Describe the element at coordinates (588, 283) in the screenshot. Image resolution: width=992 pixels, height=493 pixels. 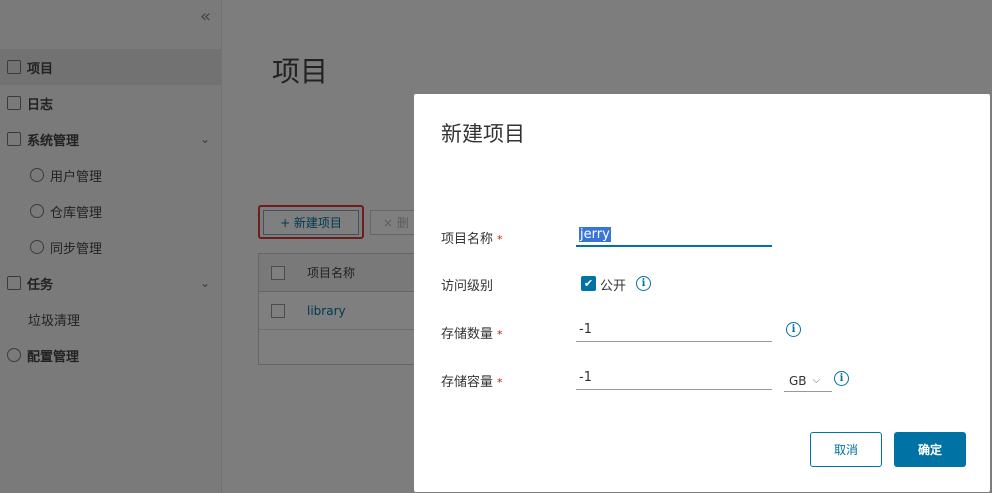
I see `public-checkbox: ✔` at that location.